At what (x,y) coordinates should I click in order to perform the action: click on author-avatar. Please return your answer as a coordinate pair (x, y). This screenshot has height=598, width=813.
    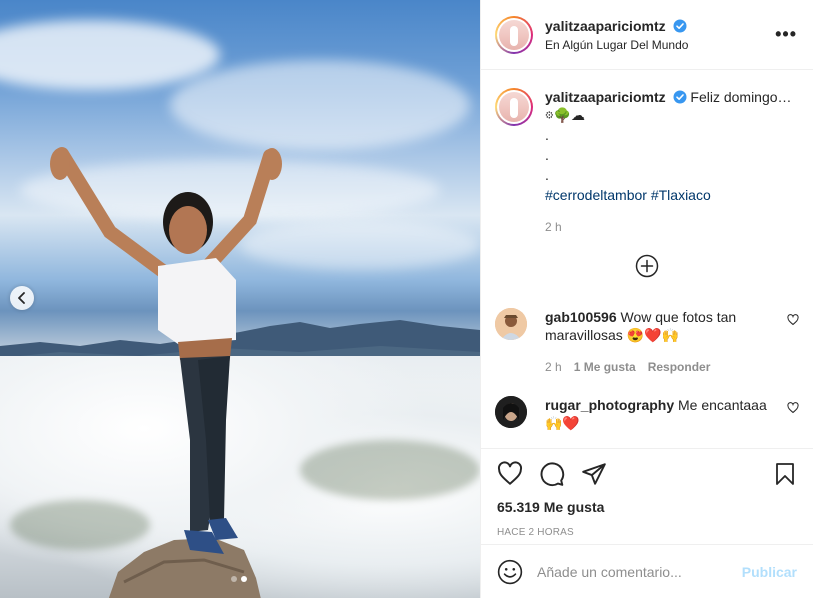
    Looking at the image, I should click on (514, 34).